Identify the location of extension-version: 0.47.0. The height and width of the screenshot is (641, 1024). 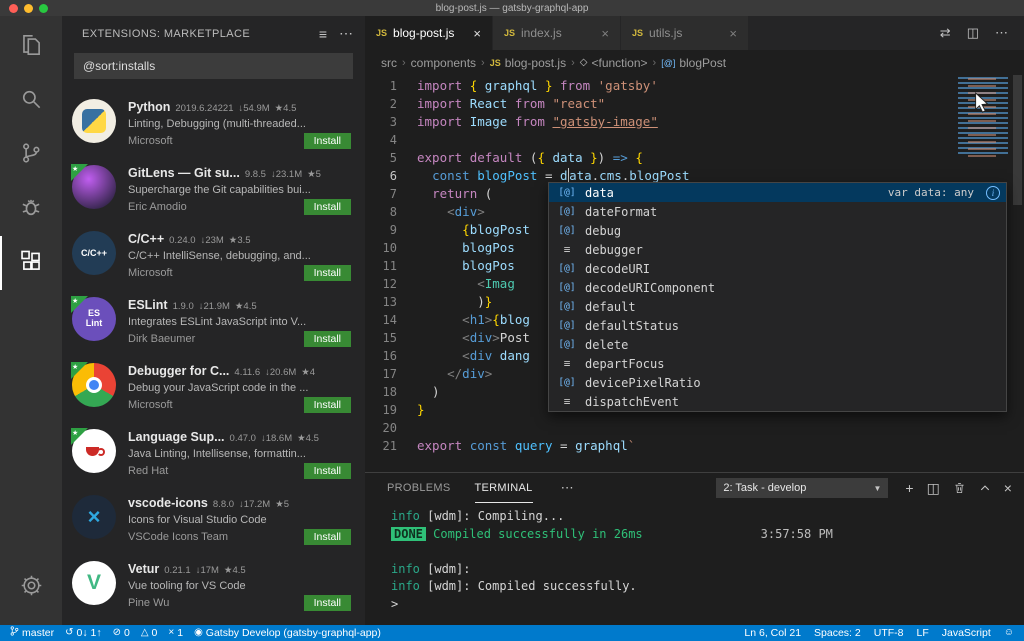
(242, 438).